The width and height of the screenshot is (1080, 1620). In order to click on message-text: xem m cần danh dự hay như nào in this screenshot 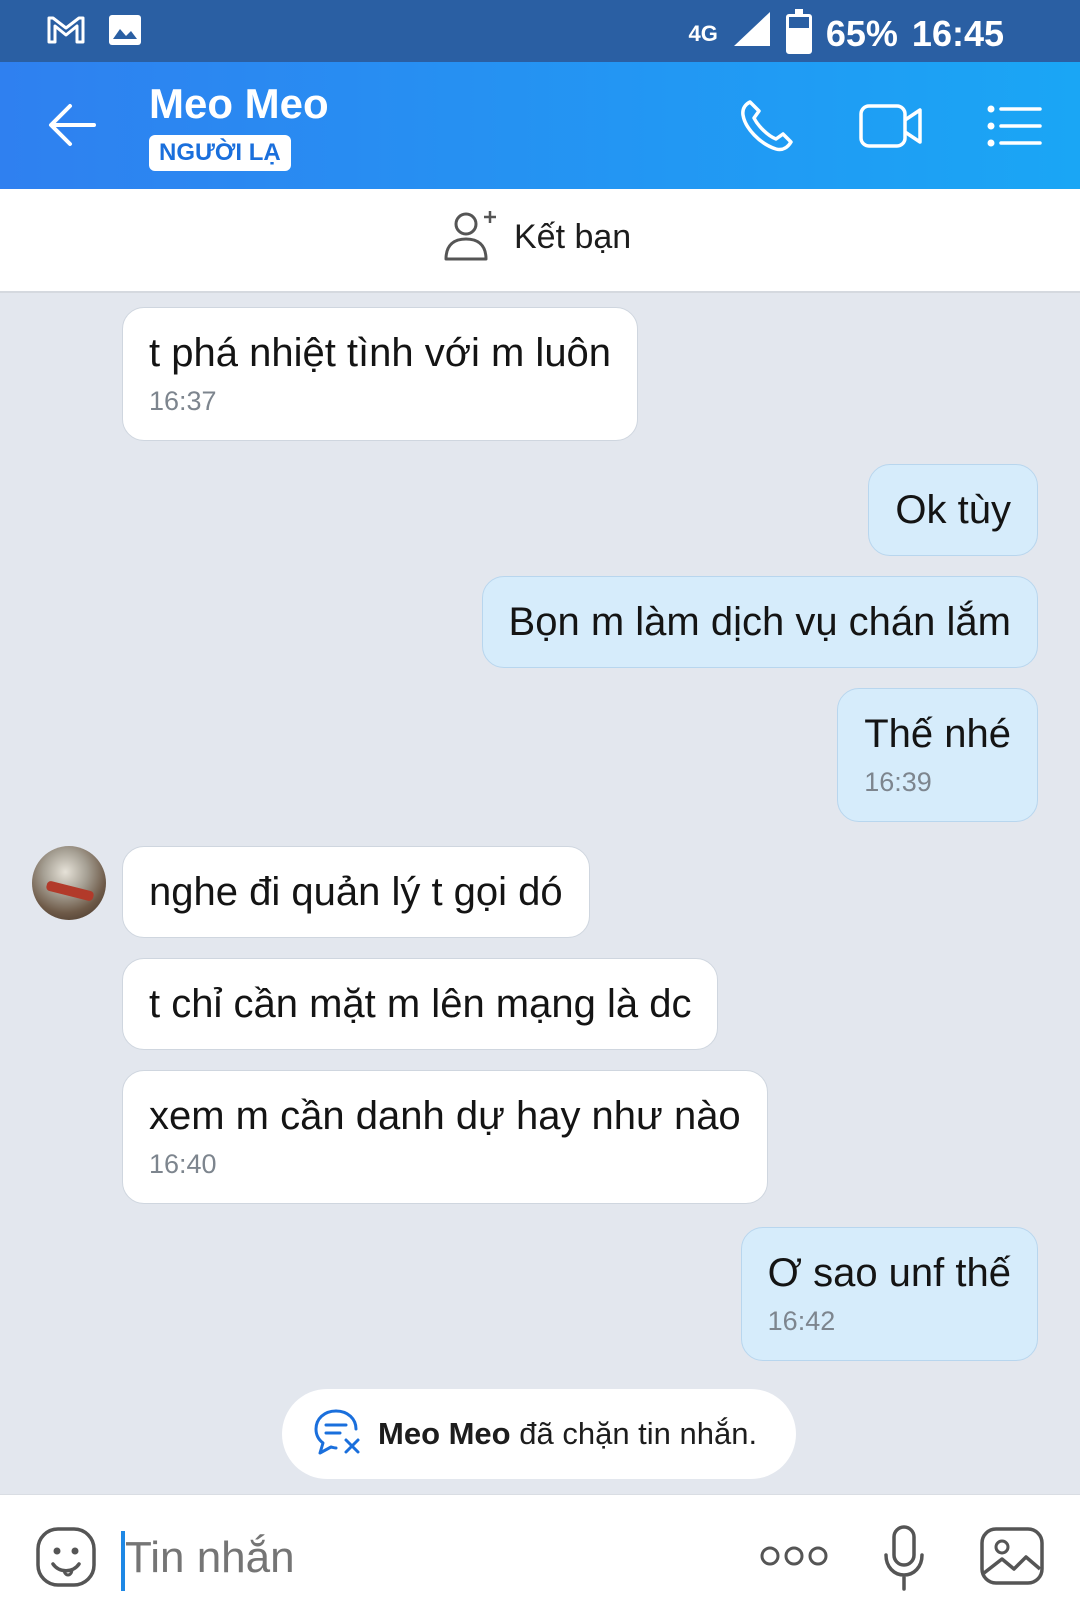, I will do `click(445, 1116)`.